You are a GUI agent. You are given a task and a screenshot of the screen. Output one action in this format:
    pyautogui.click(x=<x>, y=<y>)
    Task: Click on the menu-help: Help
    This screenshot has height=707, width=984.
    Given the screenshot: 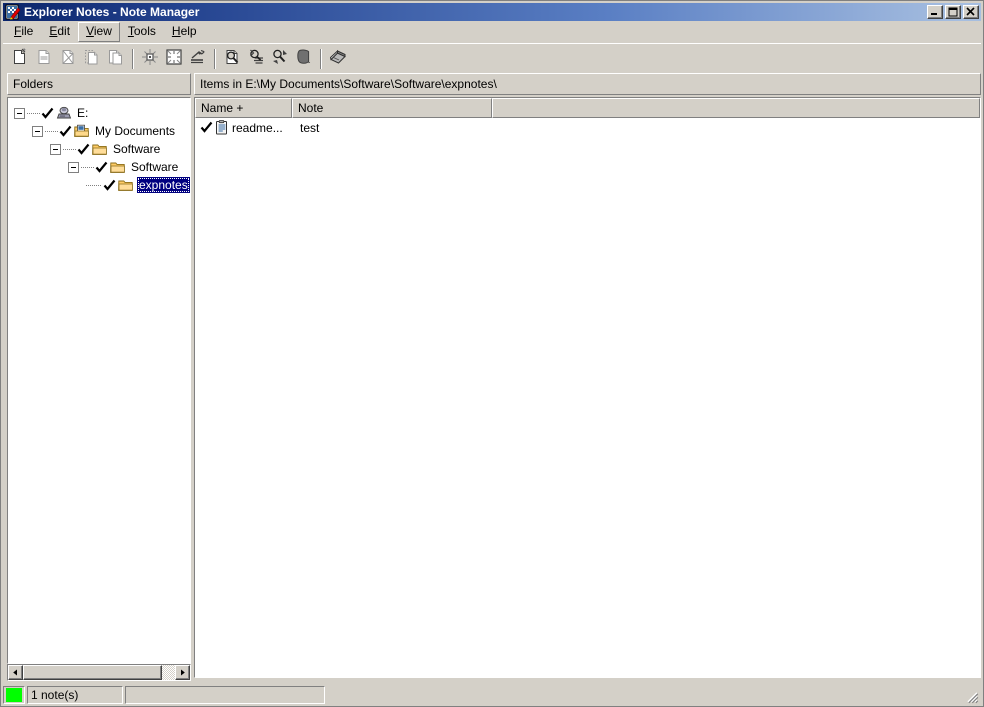 What is the action you would take?
    pyautogui.click(x=184, y=32)
    